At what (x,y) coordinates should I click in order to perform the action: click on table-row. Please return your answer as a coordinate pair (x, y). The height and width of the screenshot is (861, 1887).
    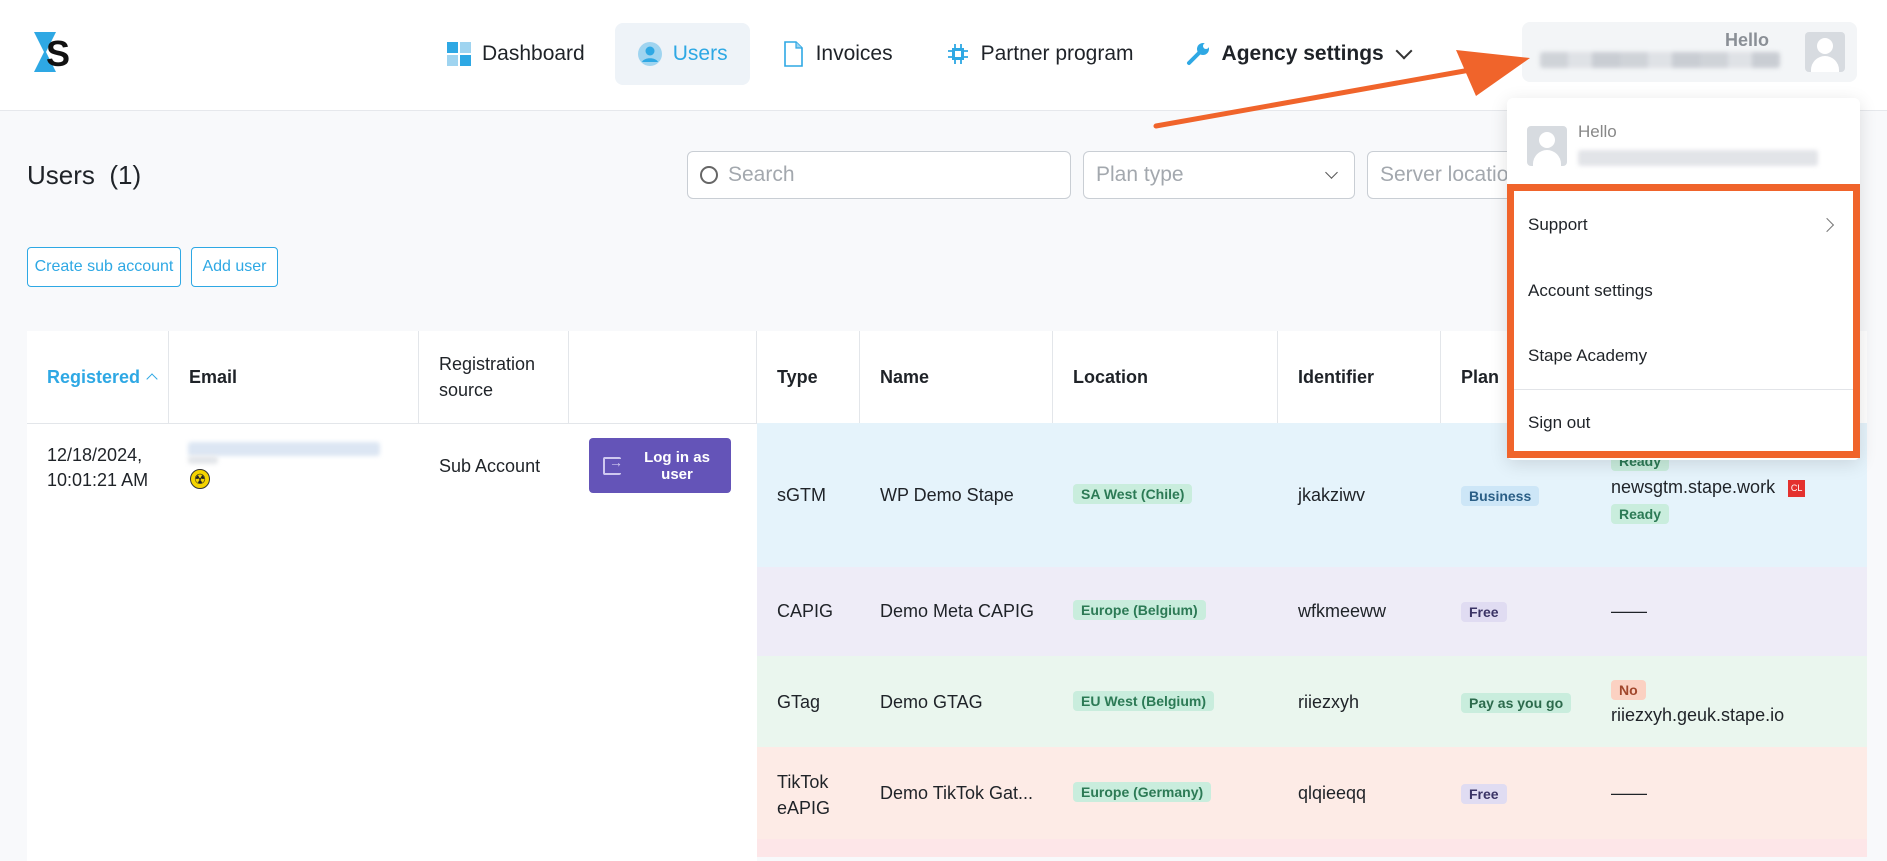
    Looking at the image, I should click on (1312, 848).